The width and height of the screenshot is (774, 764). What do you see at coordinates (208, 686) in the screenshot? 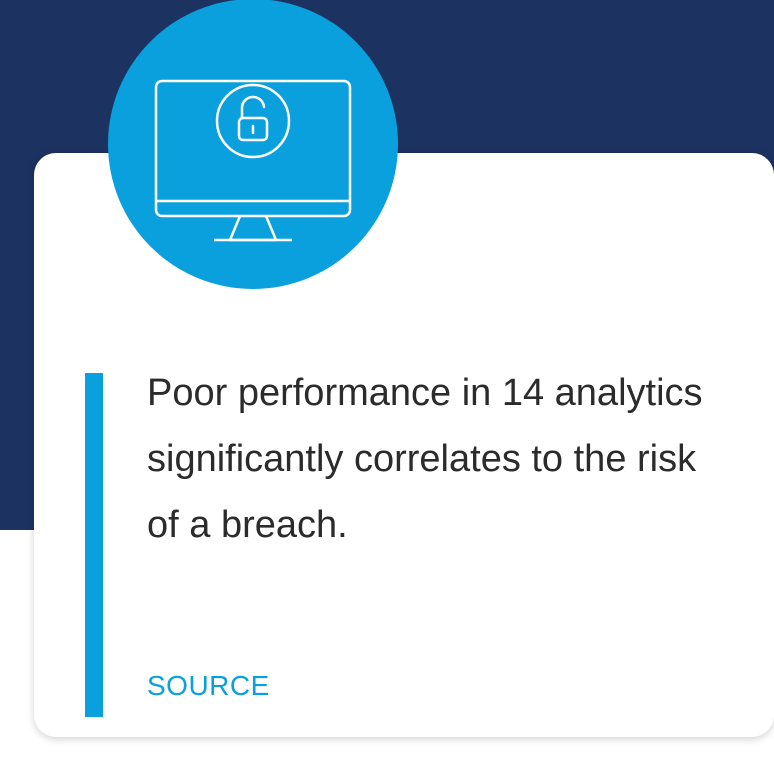
I see `source-link: SOURCE` at bounding box center [208, 686].